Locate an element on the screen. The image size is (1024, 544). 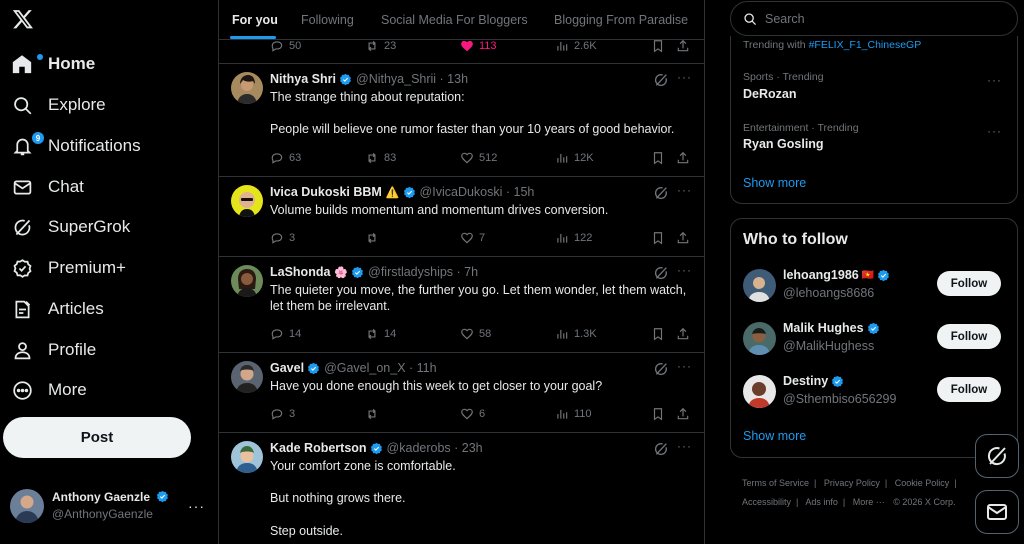
tab-following: Following is located at coordinates (327, 20).